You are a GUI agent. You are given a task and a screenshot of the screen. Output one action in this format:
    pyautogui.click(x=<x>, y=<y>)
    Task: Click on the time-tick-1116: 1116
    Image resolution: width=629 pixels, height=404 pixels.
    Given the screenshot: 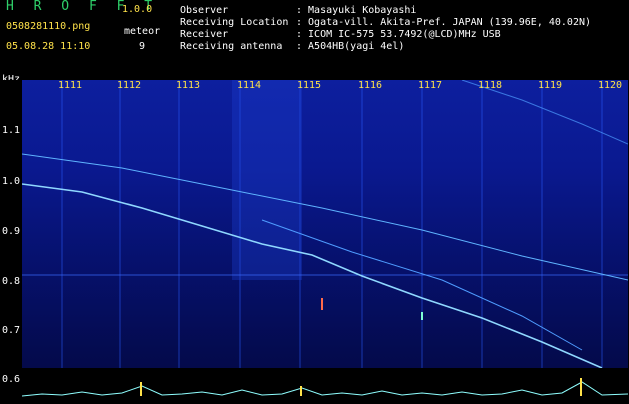 What is the action you would take?
    pyautogui.click(x=370, y=85)
    